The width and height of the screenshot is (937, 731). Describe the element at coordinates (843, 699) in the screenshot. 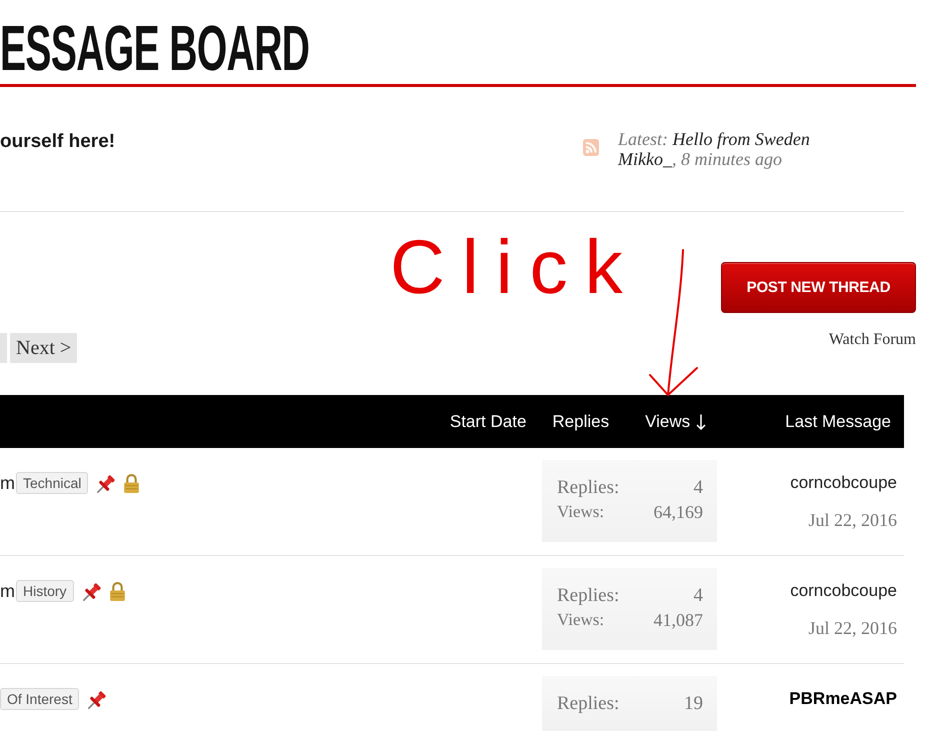

I see `last-poster-link: PBRmeASAP` at that location.